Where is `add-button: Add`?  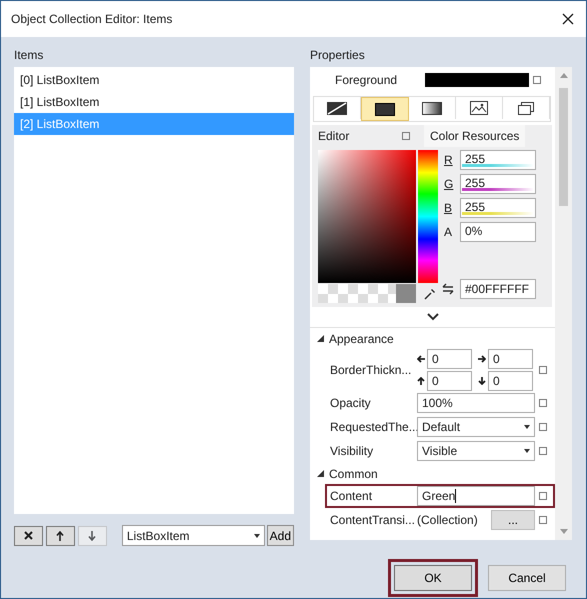 add-button: Add is located at coordinates (280, 535).